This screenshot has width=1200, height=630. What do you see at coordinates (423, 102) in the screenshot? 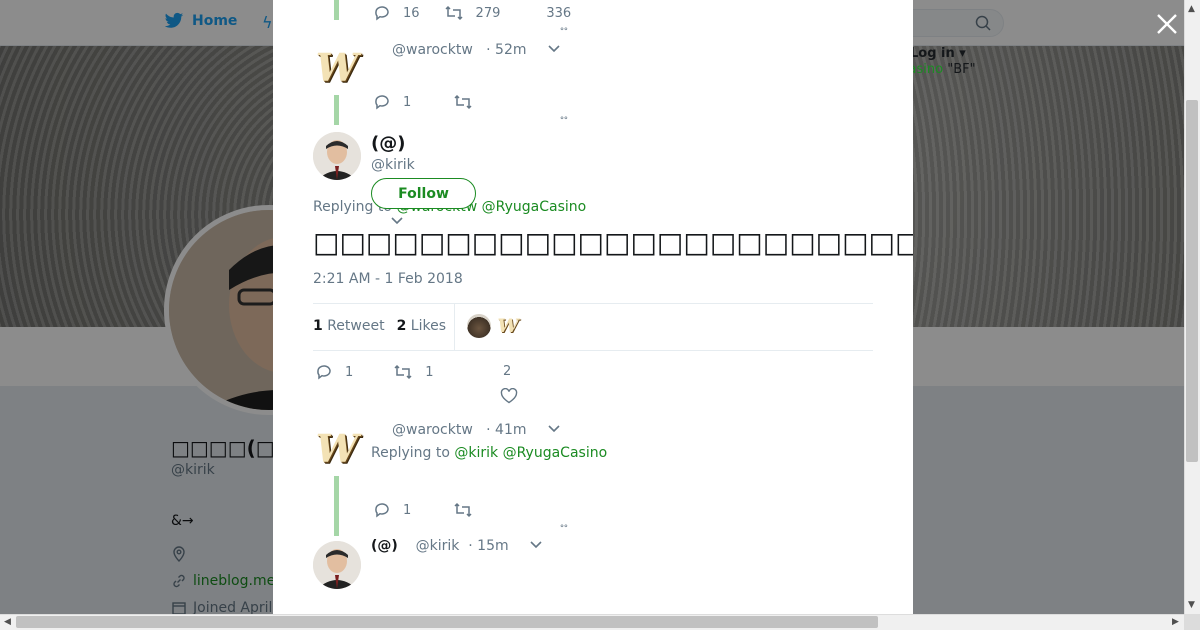
I see `tweet-actions-warocktw-1: 1` at bounding box center [423, 102].